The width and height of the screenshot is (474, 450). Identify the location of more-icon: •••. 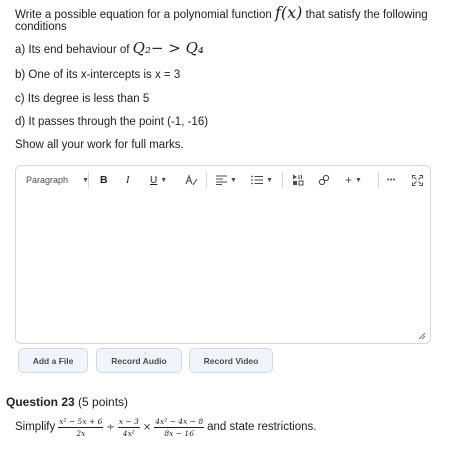
(391, 180).